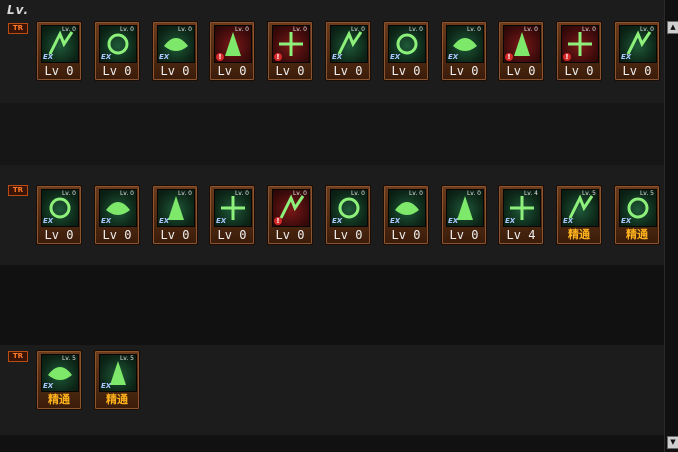 This screenshot has width=678, height=452. Describe the element at coordinates (521, 235) in the screenshot. I see `skill-caption: Lv 4` at that location.